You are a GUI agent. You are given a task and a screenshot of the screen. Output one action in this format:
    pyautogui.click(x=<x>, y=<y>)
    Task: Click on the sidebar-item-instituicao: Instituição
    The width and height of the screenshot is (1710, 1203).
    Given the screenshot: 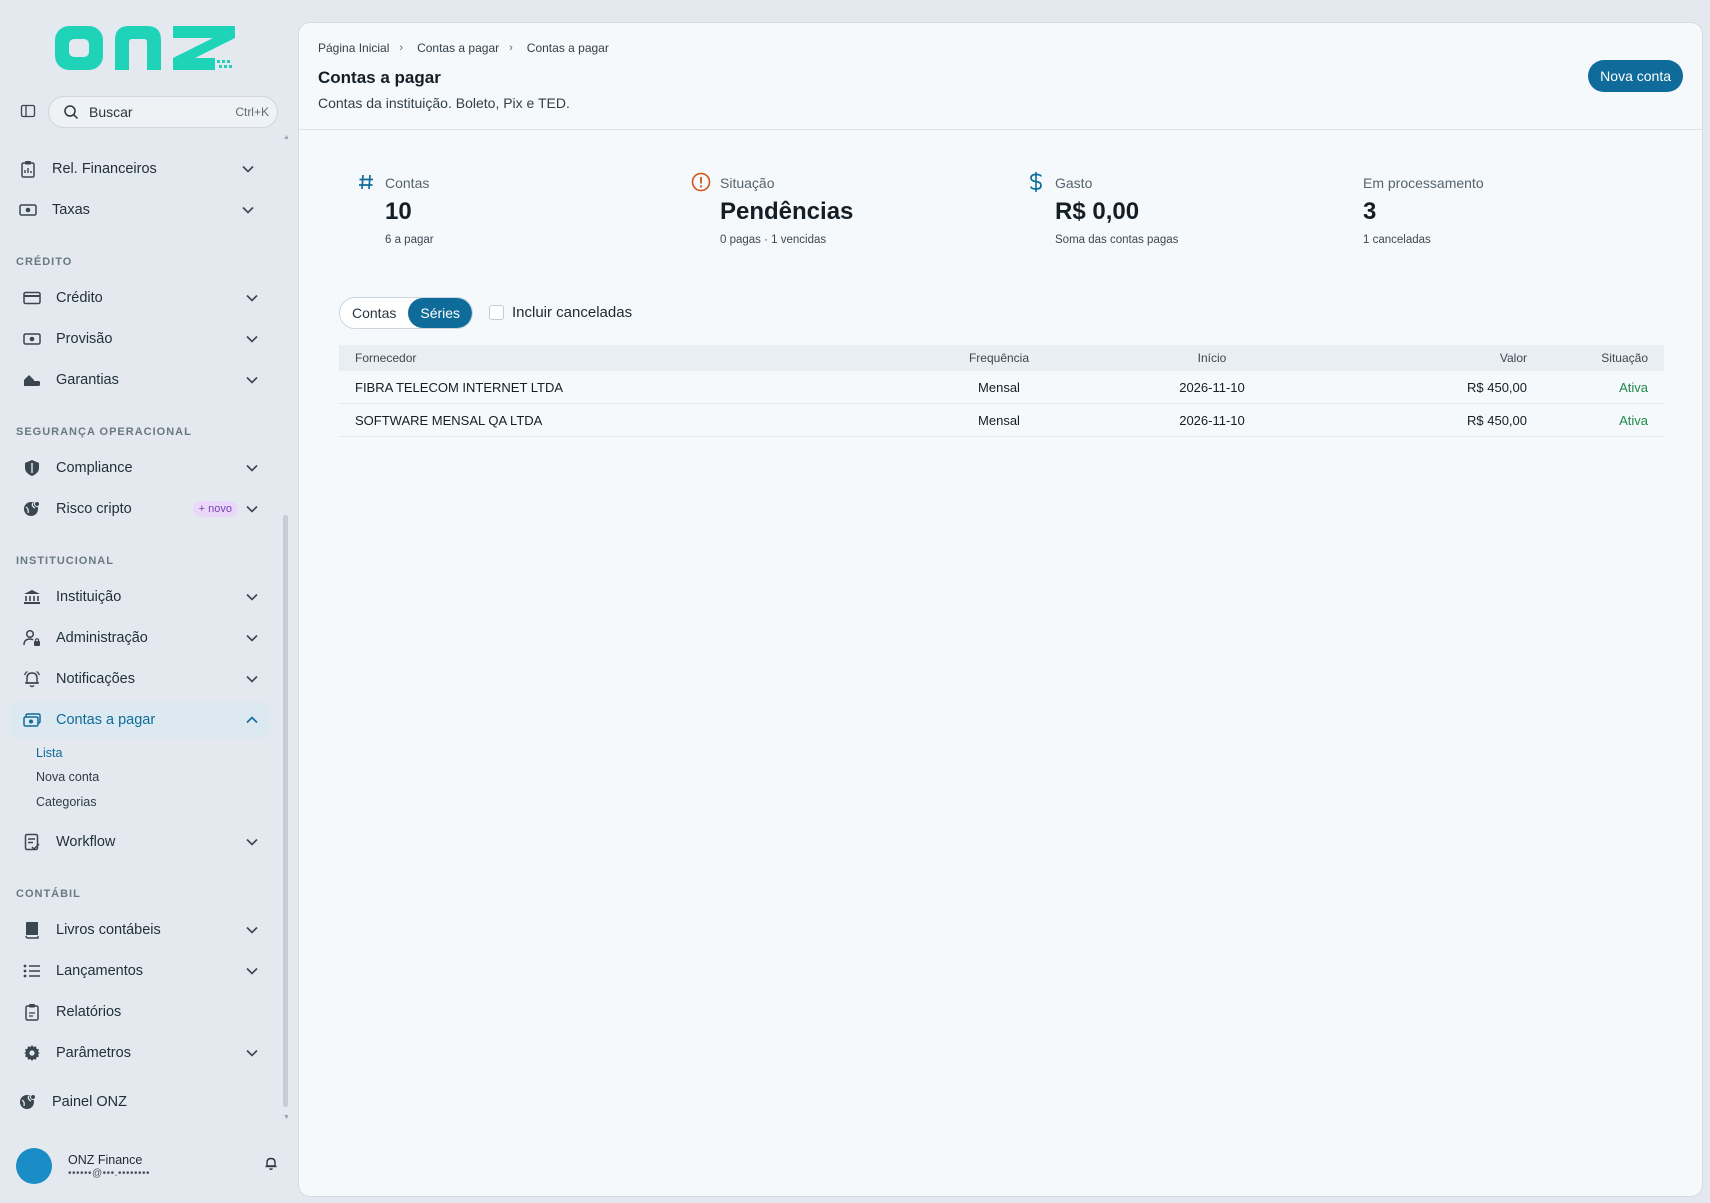 What is the action you would take?
    pyautogui.click(x=140, y=597)
    